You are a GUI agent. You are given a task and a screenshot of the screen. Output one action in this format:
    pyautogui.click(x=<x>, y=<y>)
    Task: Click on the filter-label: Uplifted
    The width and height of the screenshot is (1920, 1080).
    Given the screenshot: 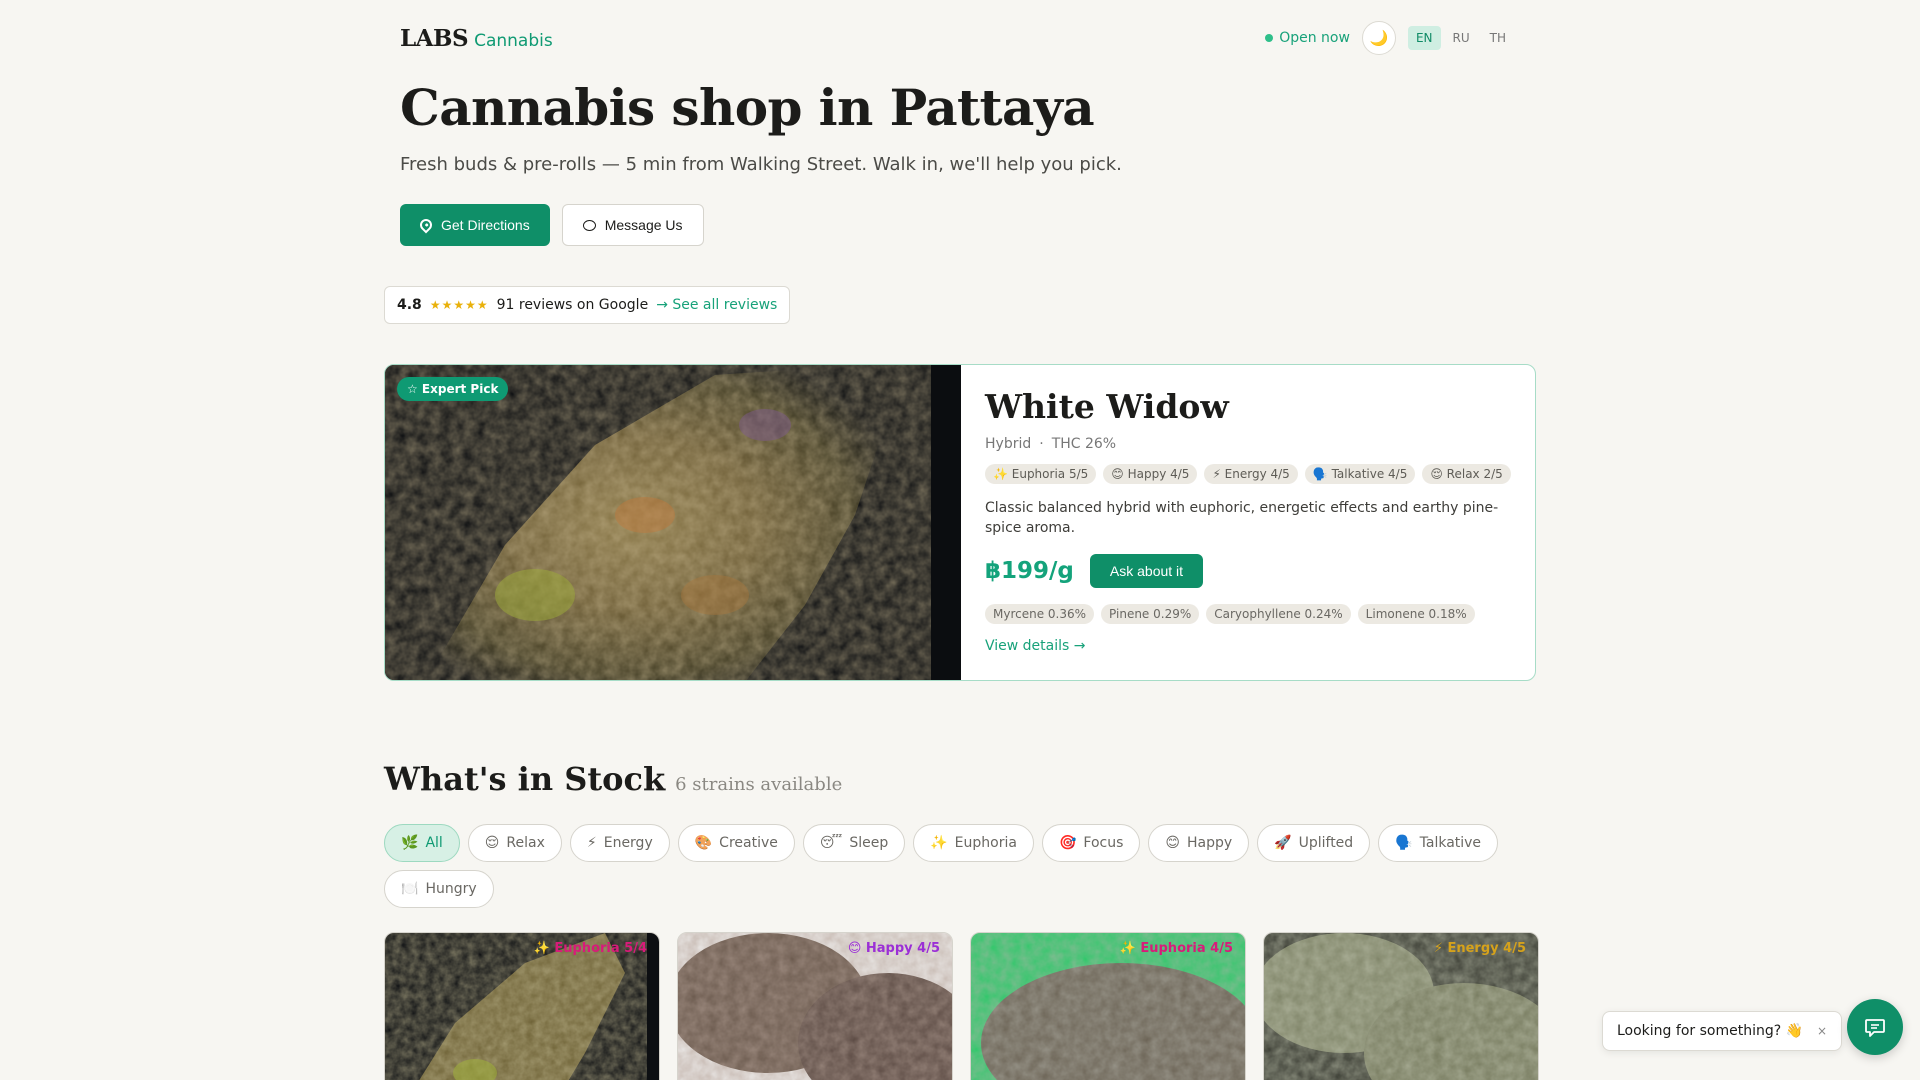 What is the action you would take?
    pyautogui.click(x=1326, y=843)
    